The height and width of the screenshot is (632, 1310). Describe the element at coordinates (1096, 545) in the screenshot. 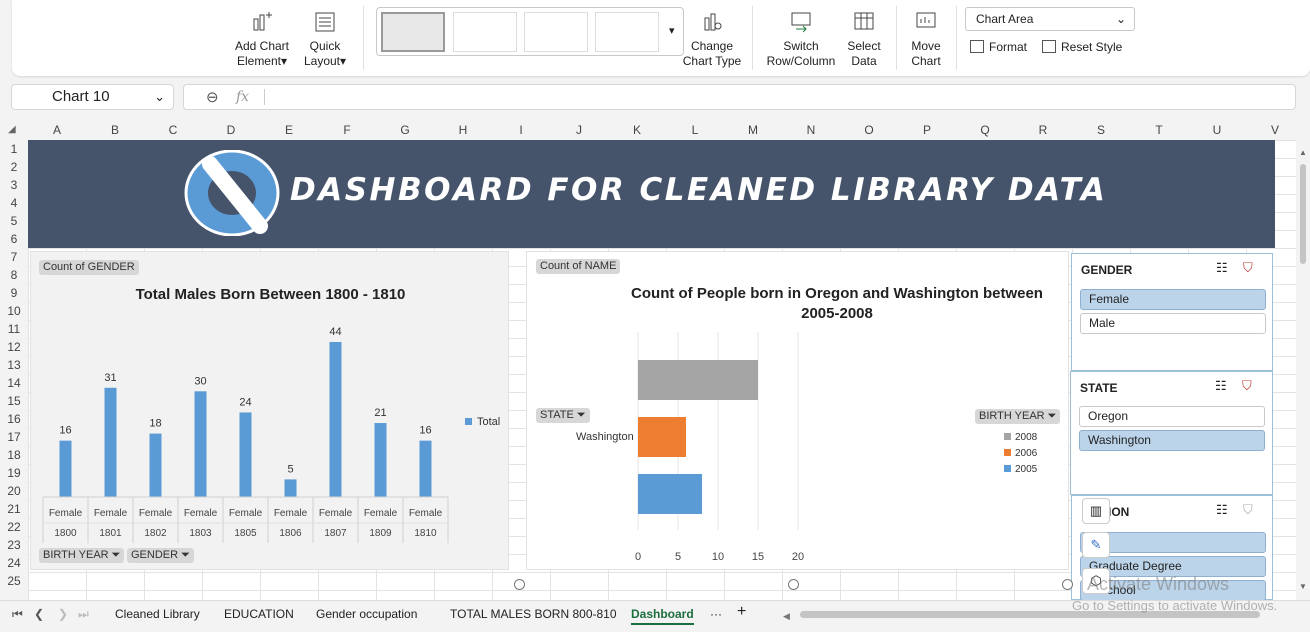

I see `chart-styles-button: ✎` at that location.